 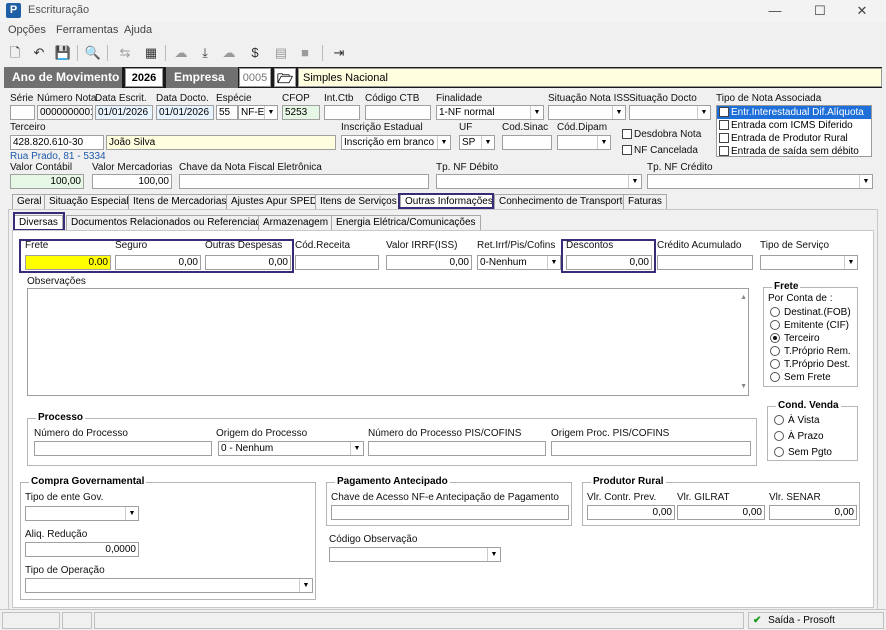 What do you see at coordinates (123, 448) in the screenshot?
I see `num-processo-input` at bounding box center [123, 448].